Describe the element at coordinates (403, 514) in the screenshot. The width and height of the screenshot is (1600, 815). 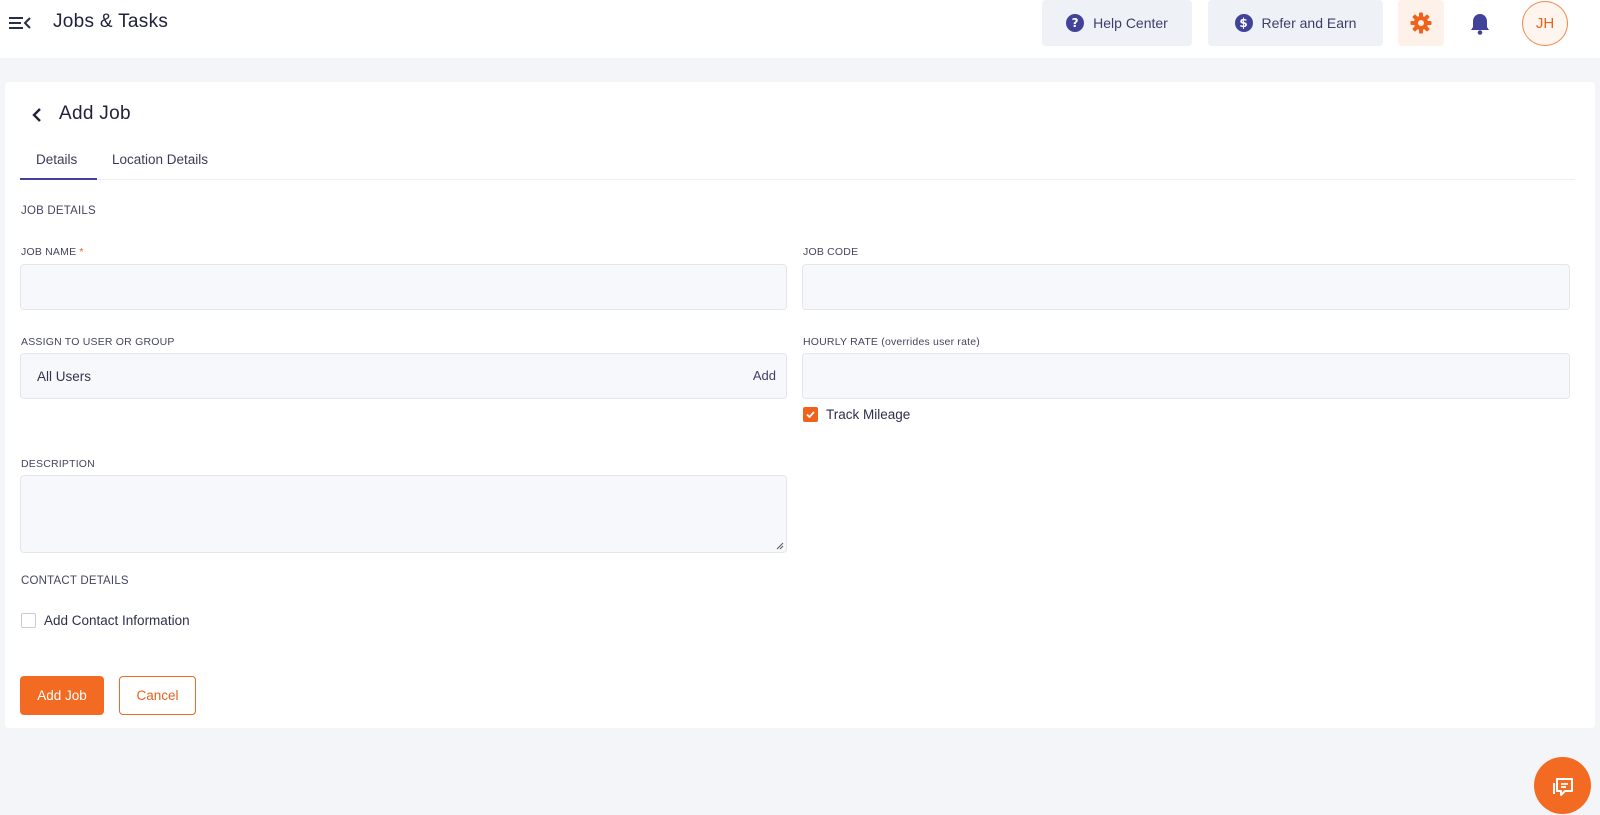
I see `description-textarea` at that location.